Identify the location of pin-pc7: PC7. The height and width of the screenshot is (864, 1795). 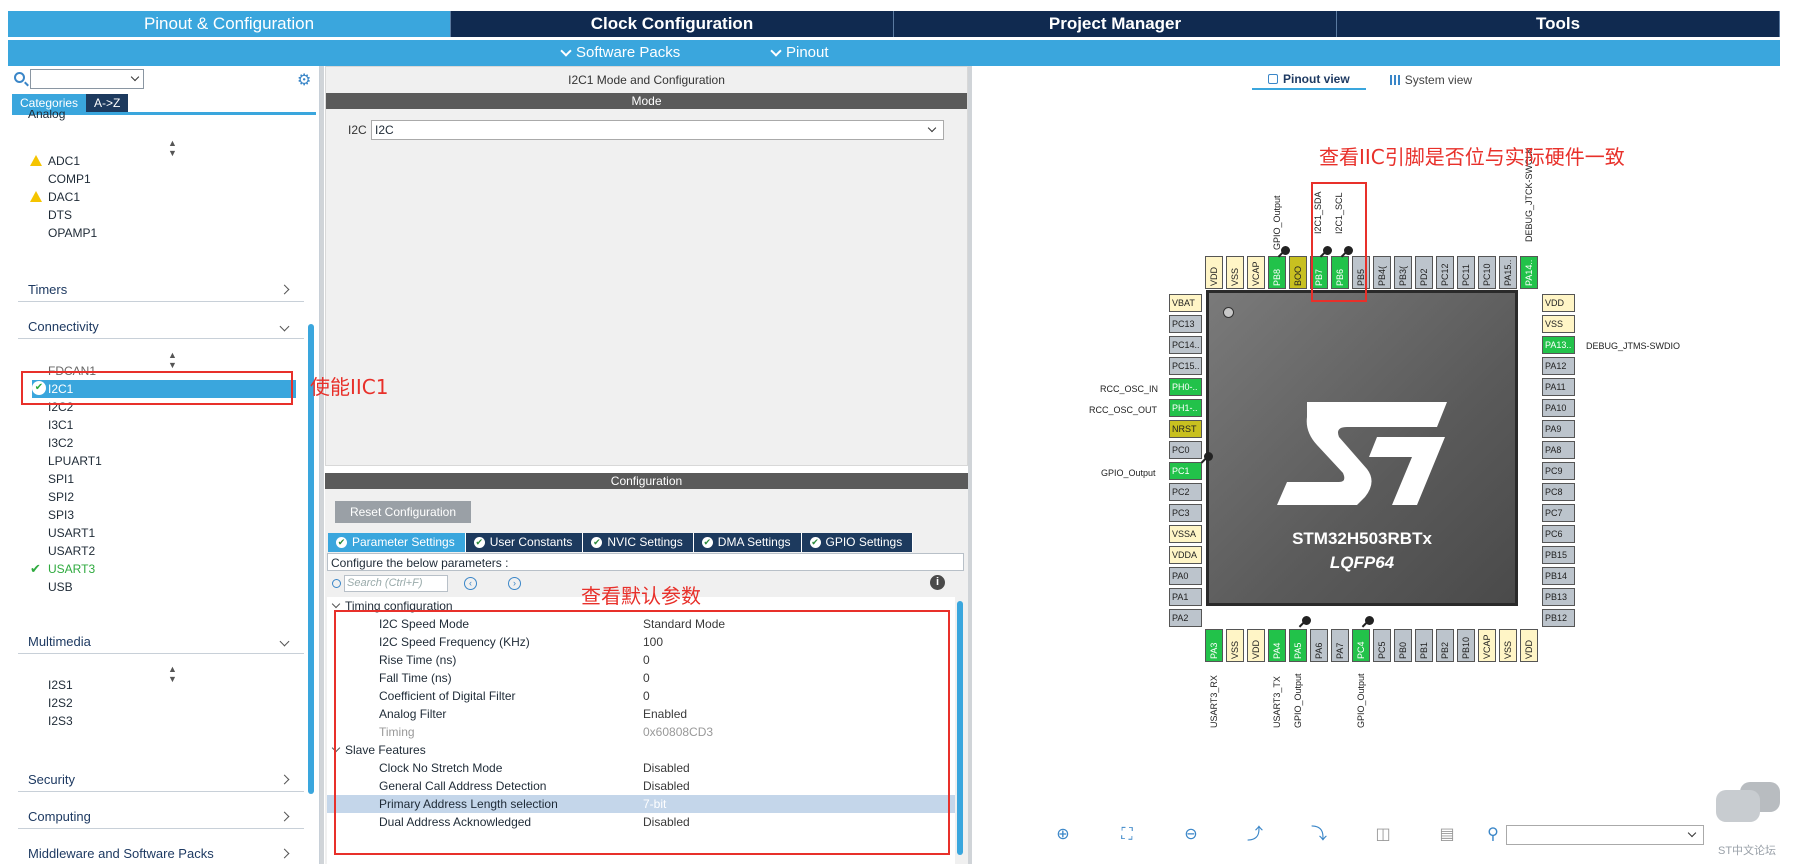
(1558, 513).